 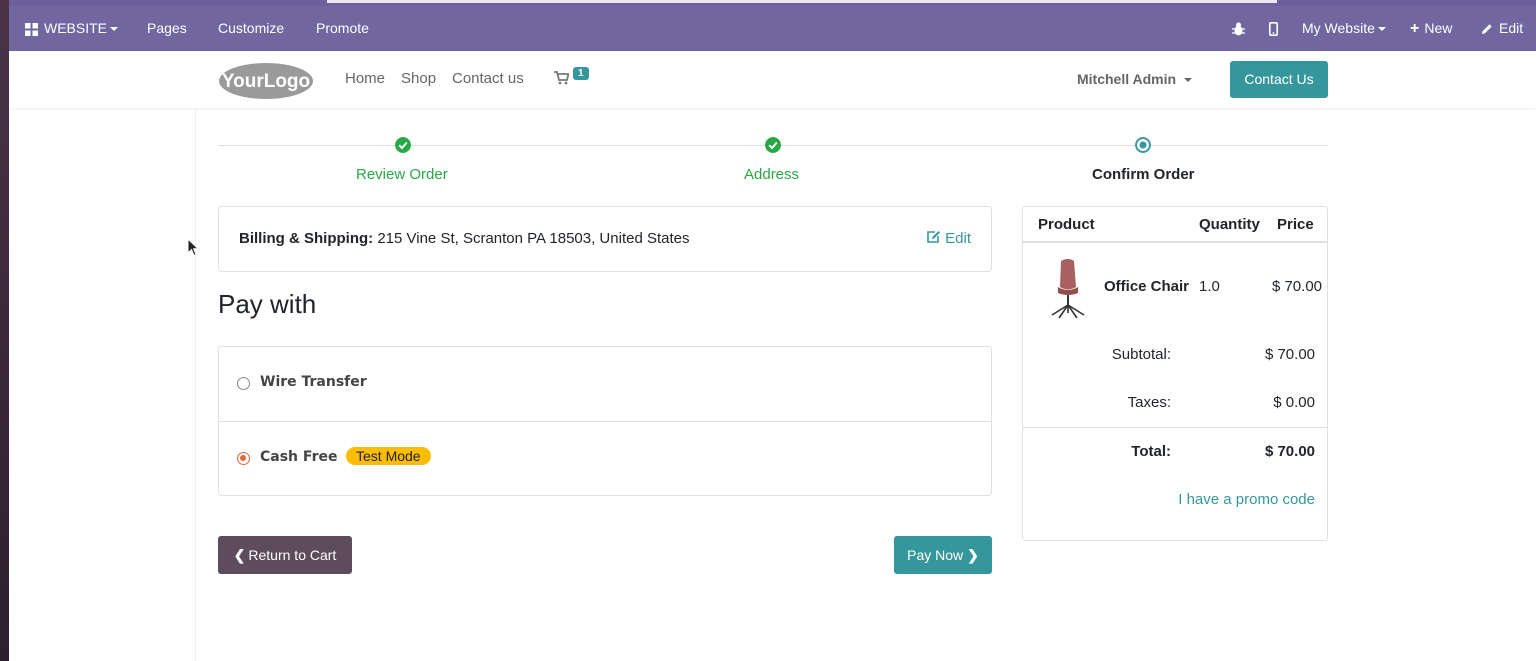 I want to click on total-label: Total:, so click(x=1151, y=451).